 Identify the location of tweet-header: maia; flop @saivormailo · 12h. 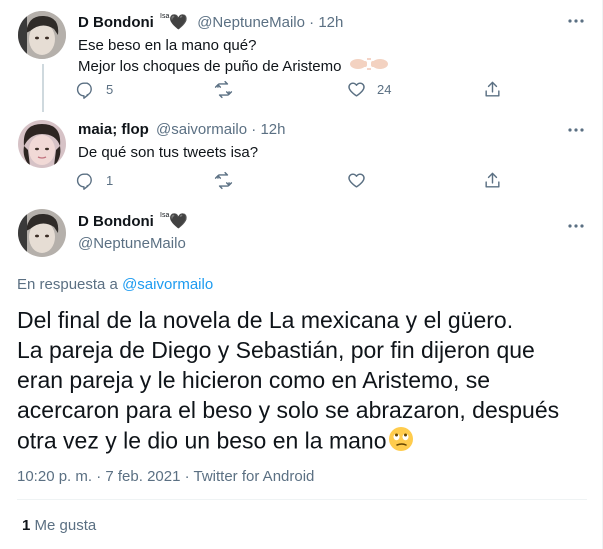
(181, 129).